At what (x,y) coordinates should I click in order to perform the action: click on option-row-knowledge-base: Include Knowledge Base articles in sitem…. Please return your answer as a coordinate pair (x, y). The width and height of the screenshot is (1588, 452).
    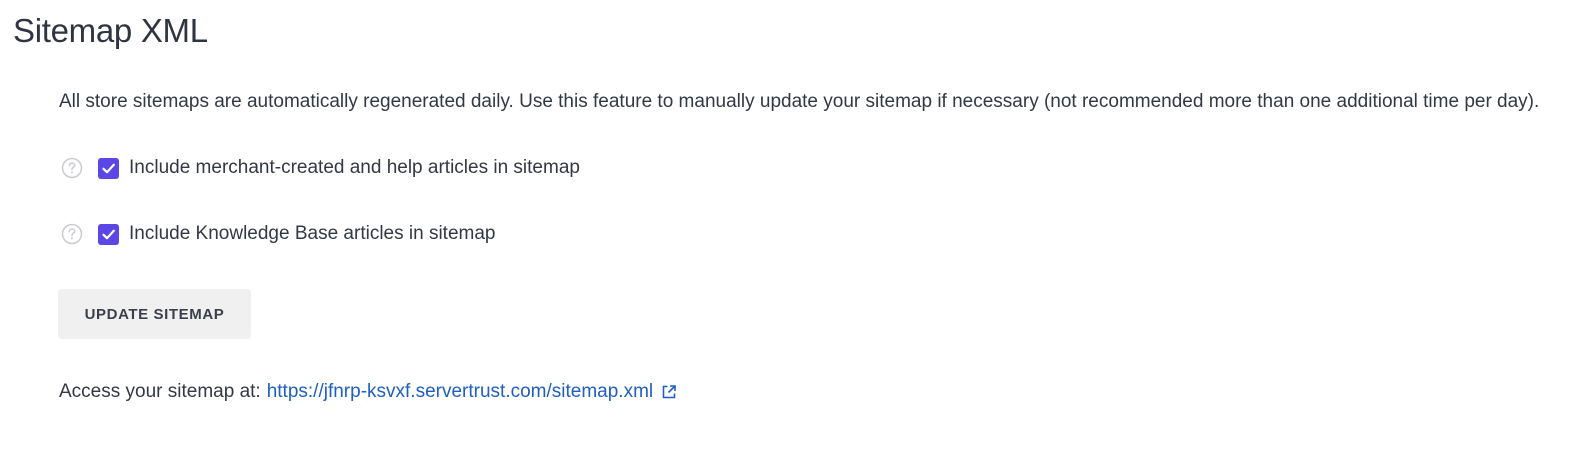
    Looking at the image, I should click on (278, 234).